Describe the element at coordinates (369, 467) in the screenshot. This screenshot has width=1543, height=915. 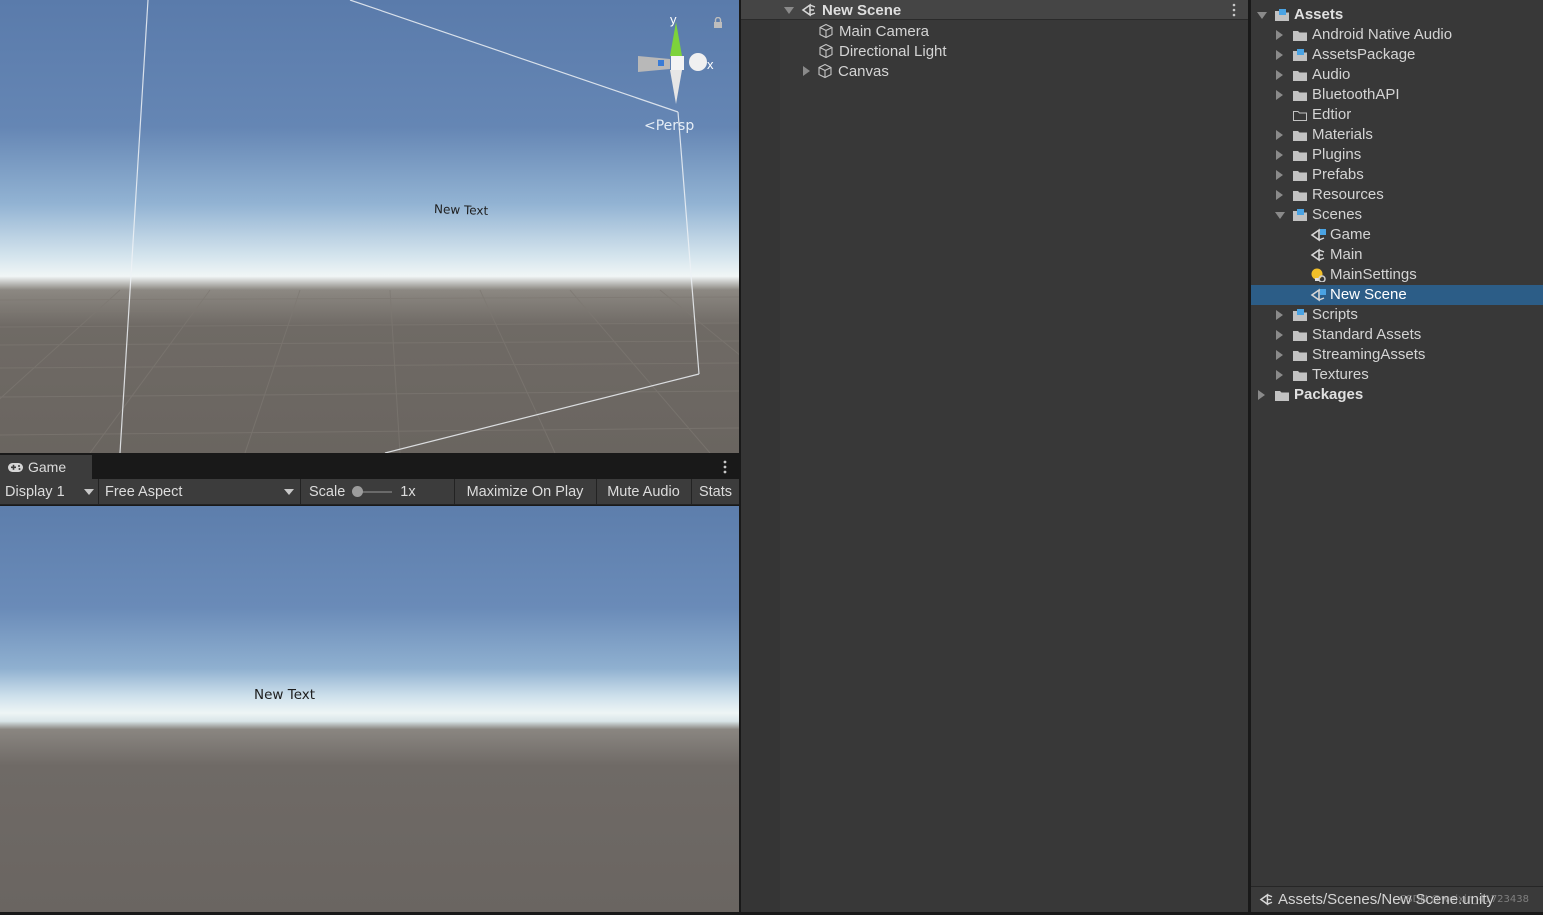
I see `game-tab-bar: Game` at that location.